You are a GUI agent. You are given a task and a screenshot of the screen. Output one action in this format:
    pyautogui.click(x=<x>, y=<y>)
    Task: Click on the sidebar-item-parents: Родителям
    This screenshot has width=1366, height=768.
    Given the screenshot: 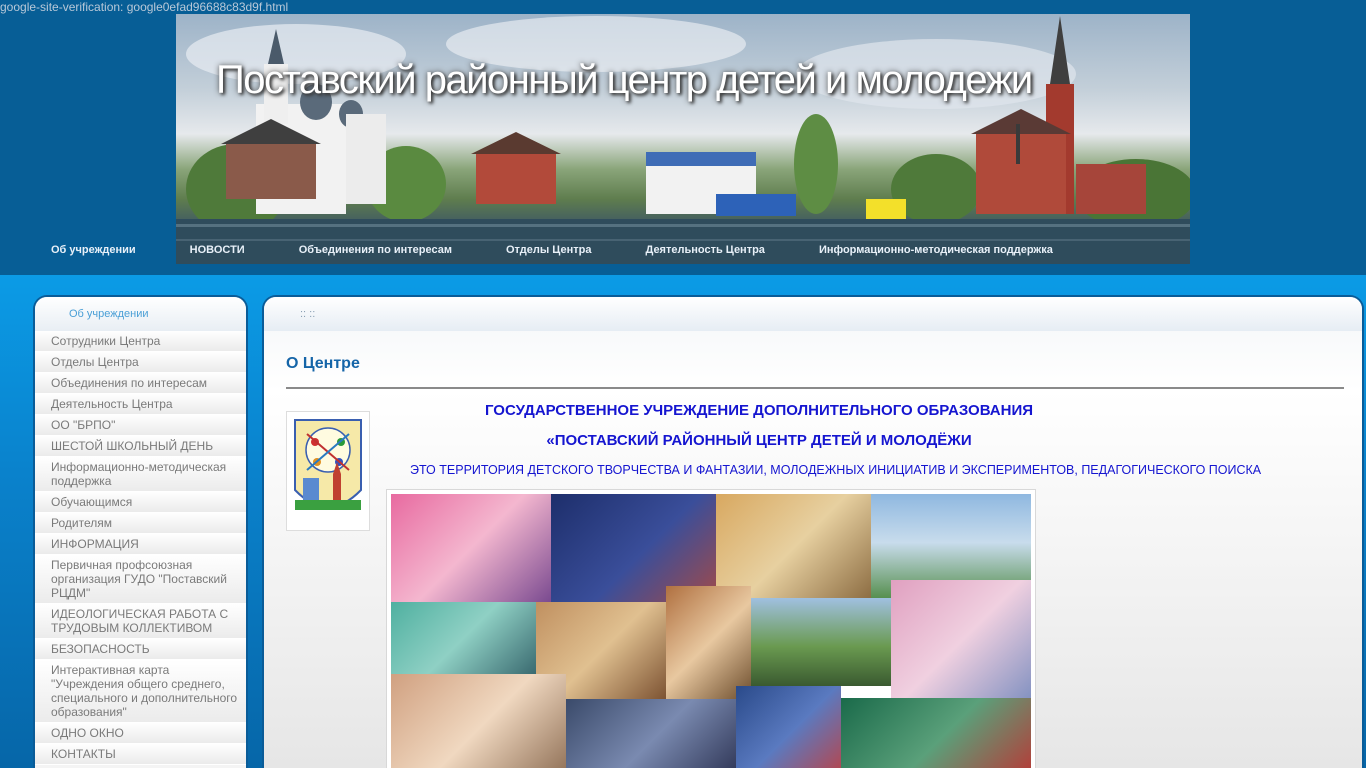 What is the action you would take?
    pyautogui.click(x=140, y=523)
    